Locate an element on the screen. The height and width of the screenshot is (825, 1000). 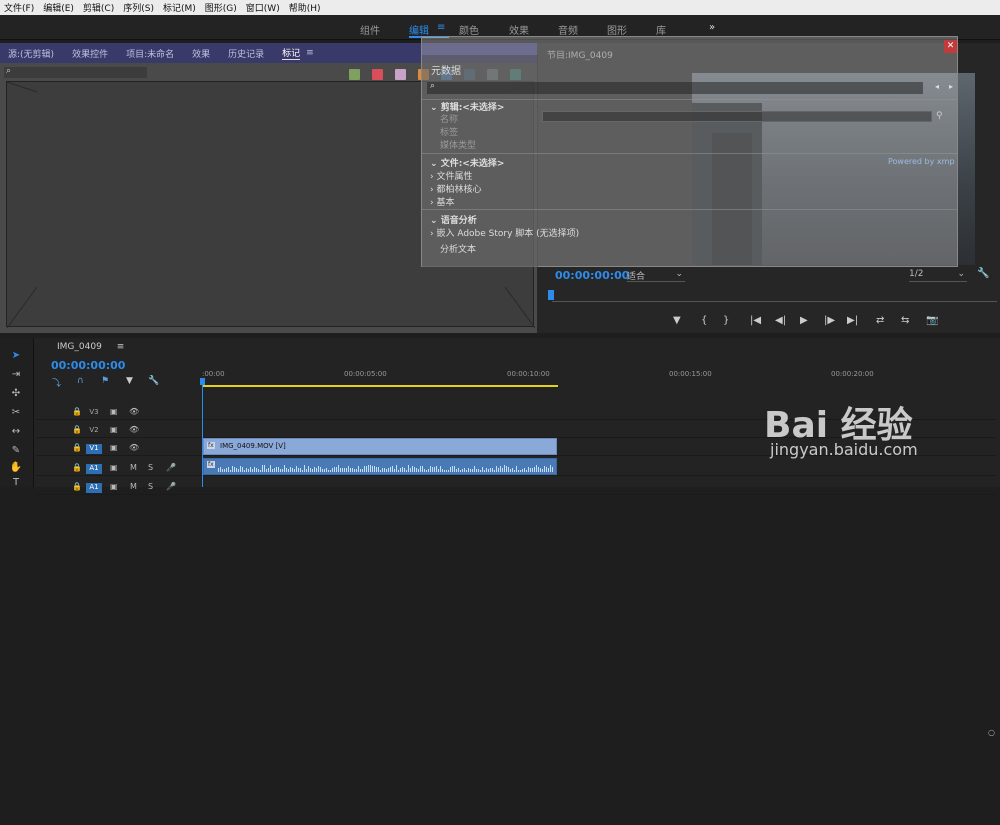
section-speech-analysis: ⌄ 语音分析 is located at coordinates (453, 219).